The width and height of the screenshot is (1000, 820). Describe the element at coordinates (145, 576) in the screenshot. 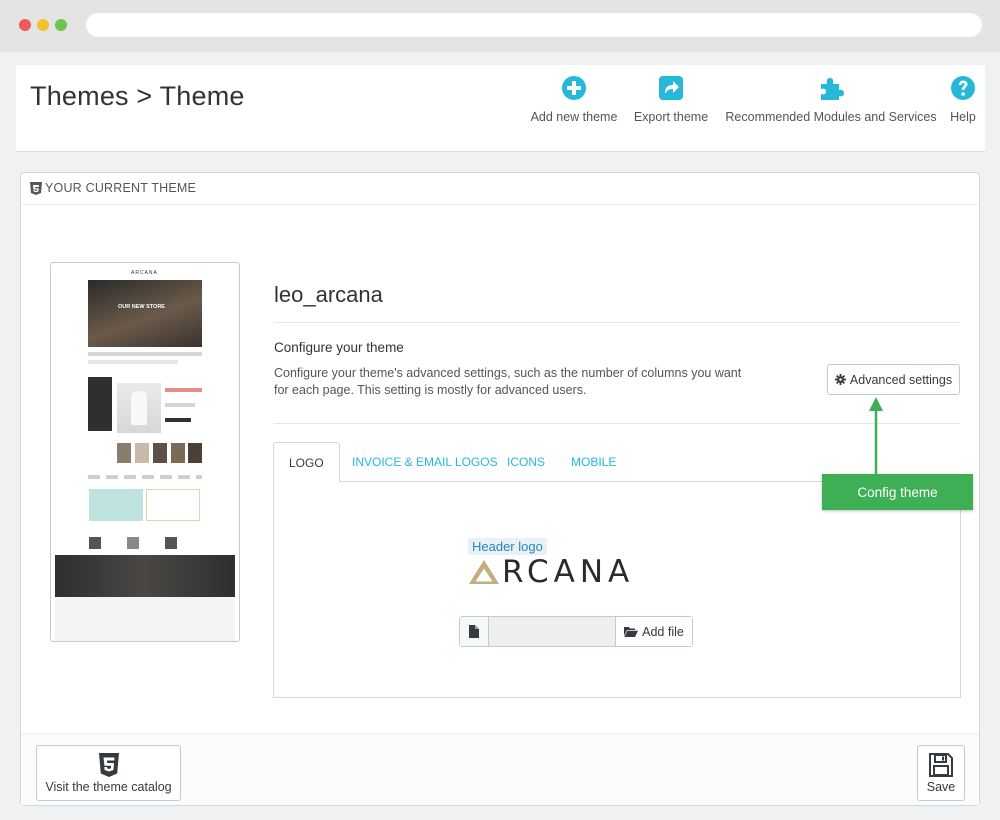

I see `preview-footer-image` at that location.